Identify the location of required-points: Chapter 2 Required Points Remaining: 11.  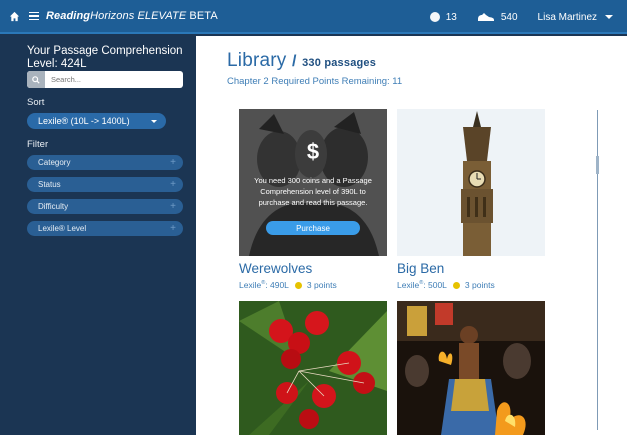
(315, 81).